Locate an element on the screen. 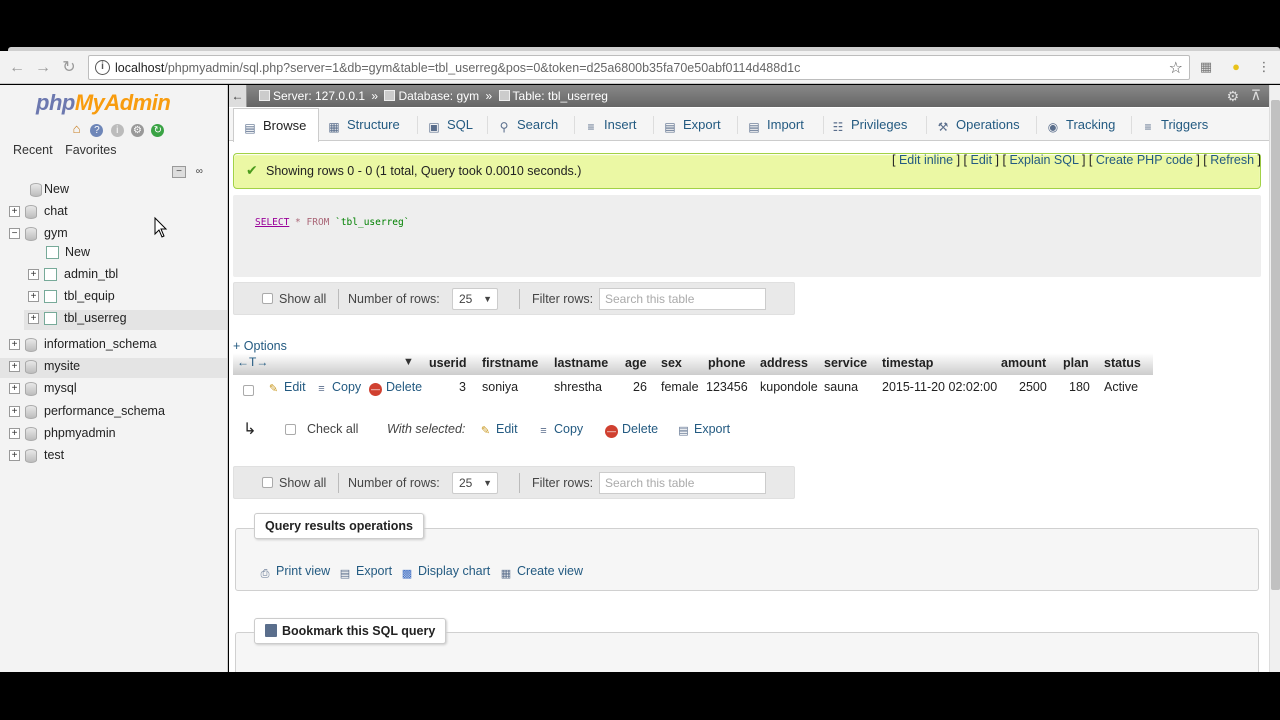 The width and height of the screenshot is (1280, 720). display-chart-link: ▩ Display chart is located at coordinates (445, 572).